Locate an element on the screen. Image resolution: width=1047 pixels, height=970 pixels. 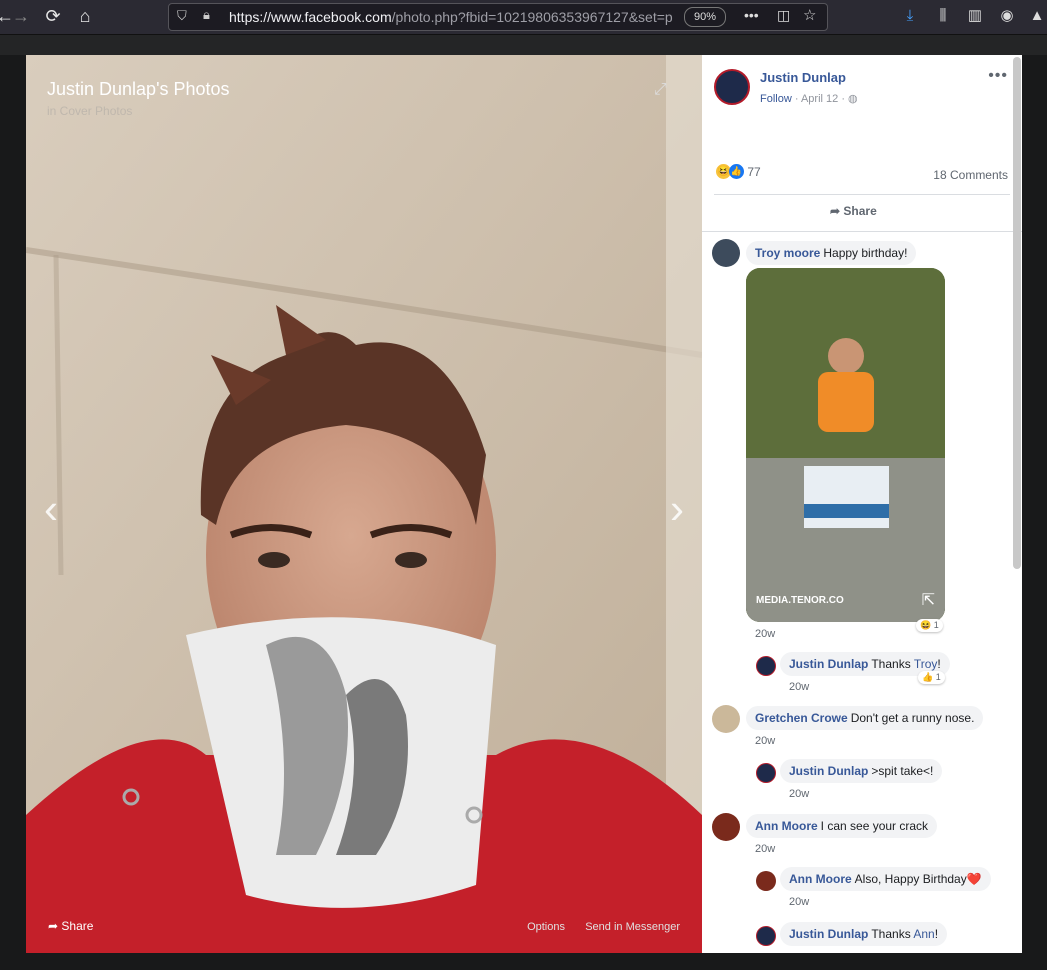
comment-bubble: Justin Dunlap Thanks Ann! is located at coordinates (864, 934).